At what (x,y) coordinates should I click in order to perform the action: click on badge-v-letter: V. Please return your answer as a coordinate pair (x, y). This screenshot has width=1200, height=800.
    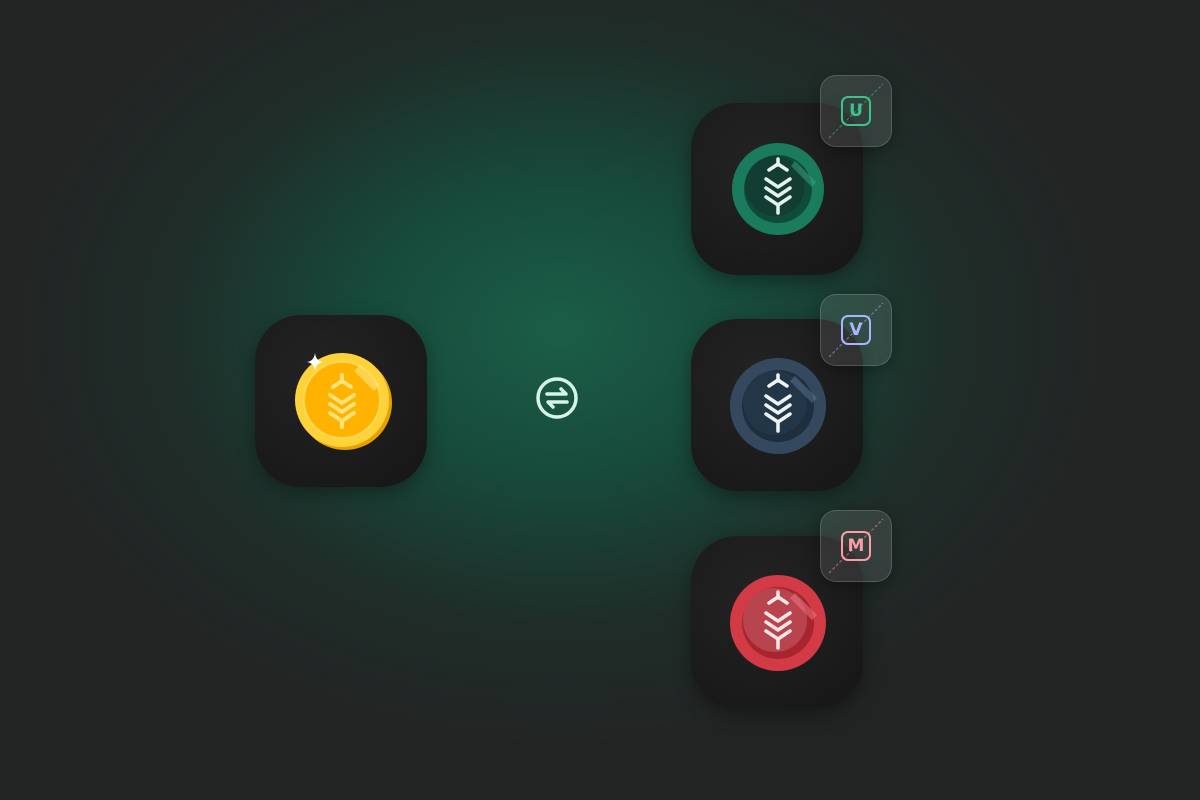
    Looking at the image, I should click on (856, 330).